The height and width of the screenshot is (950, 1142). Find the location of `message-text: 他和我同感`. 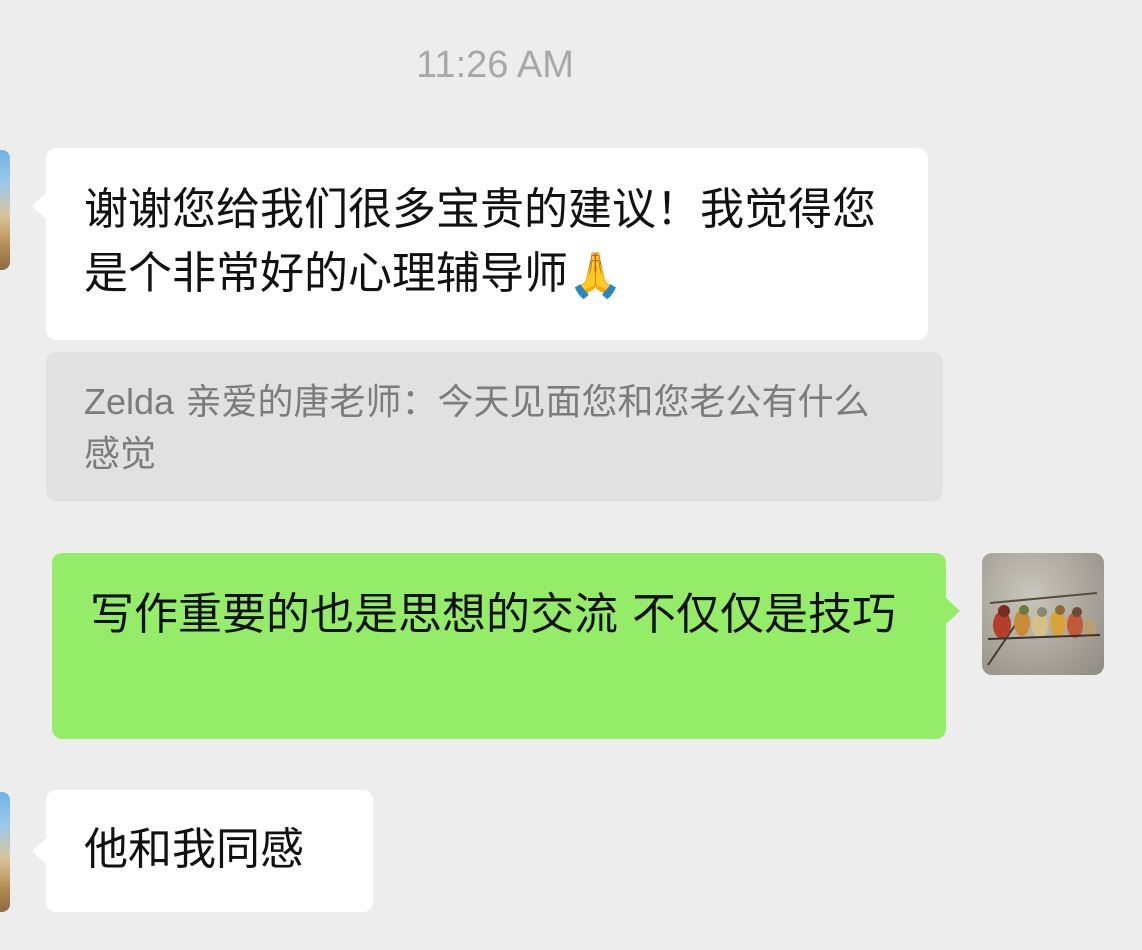

message-text: 他和我同感 is located at coordinates (194, 849).